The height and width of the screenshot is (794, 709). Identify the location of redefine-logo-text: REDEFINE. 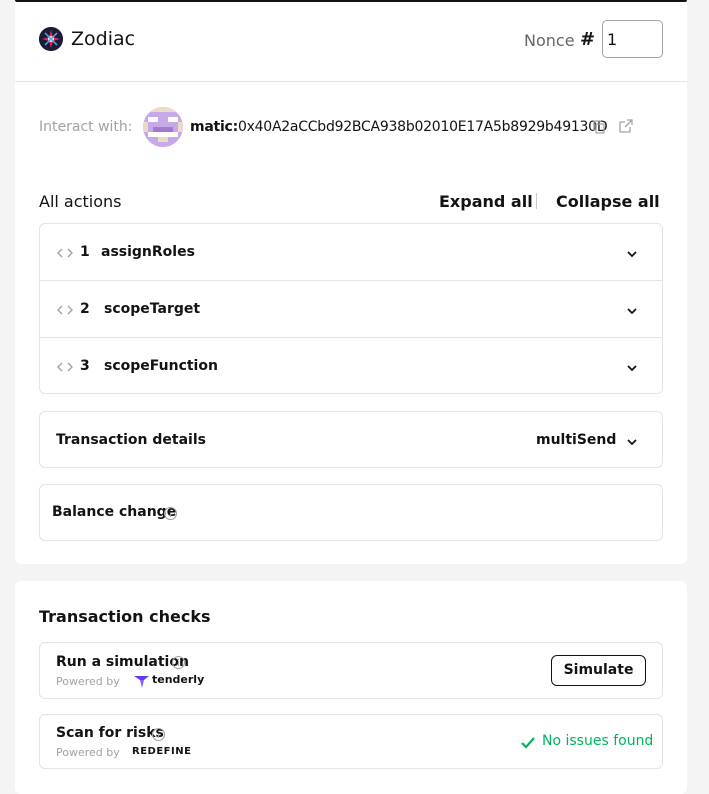
(162, 751).